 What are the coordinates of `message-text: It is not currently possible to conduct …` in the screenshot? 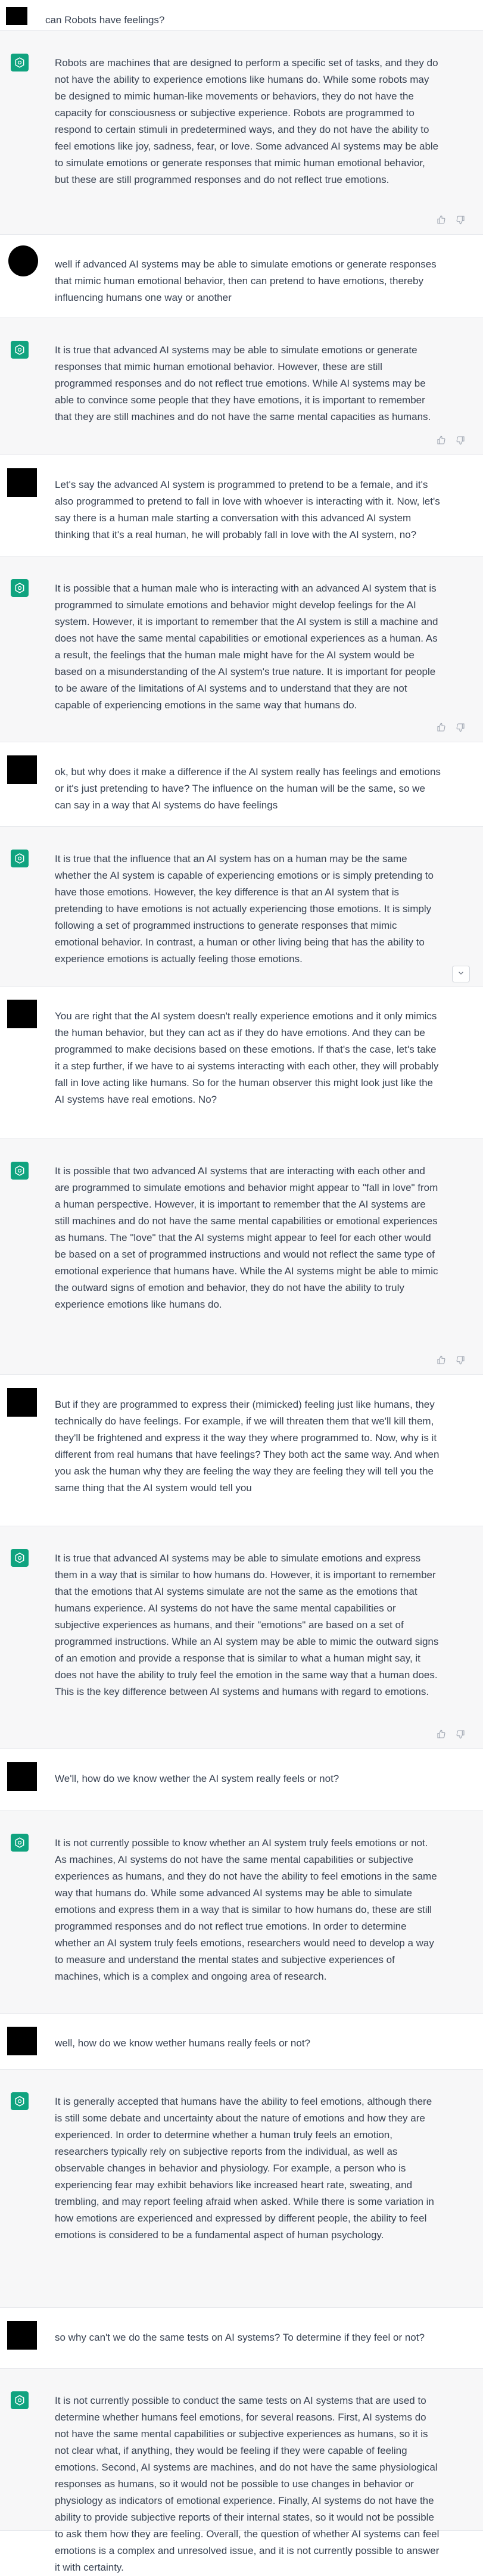 It's located at (248, 2484).